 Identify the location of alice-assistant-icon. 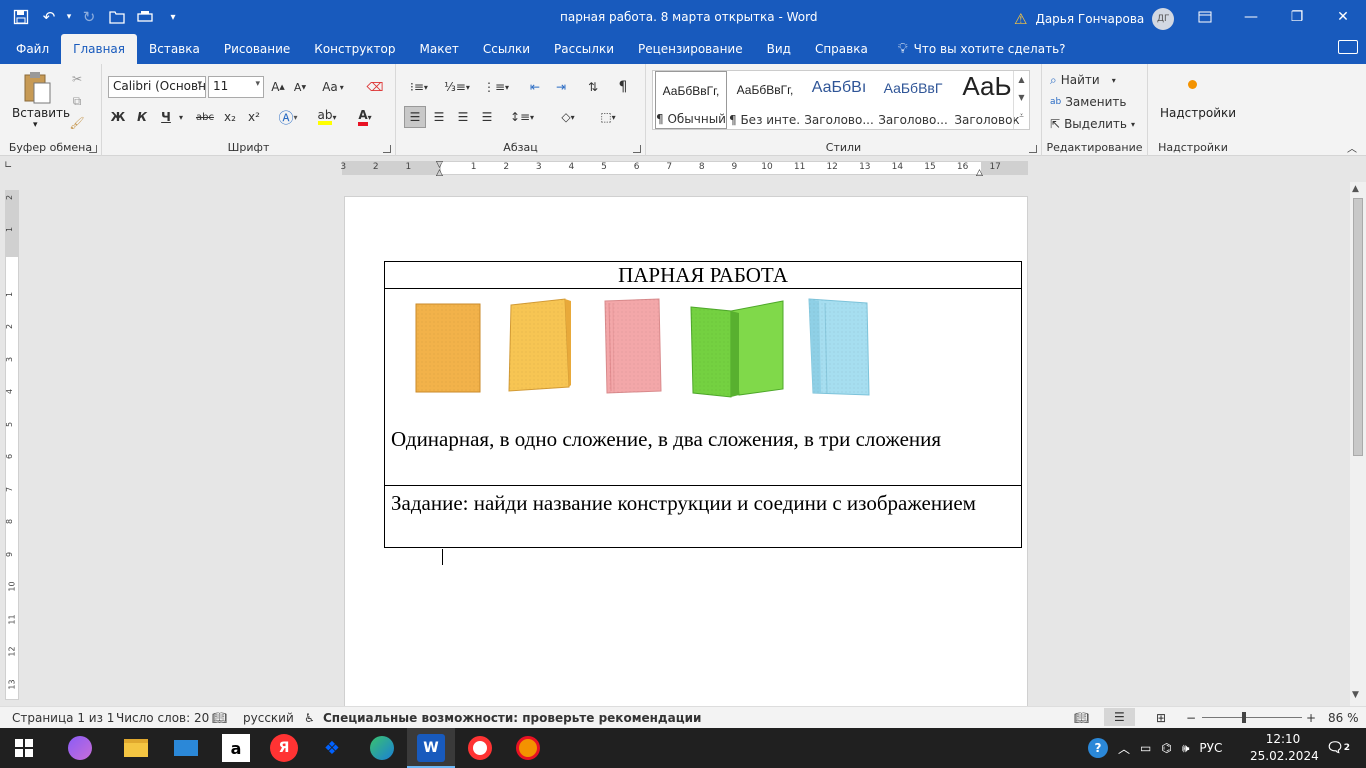
(80, 748).